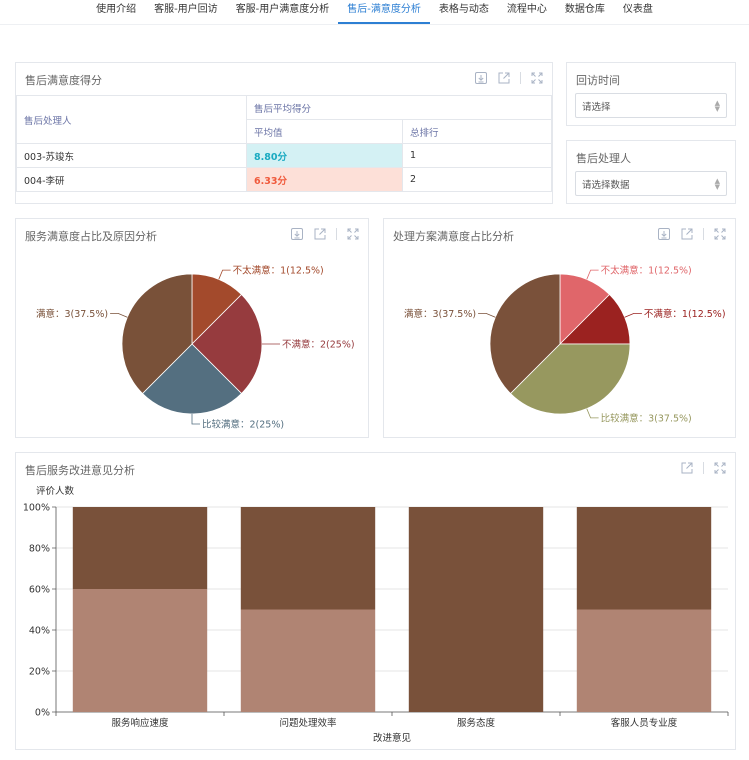 The height and width of the screenshot is (760, 749). I want to click on x-tick-label: 服务响应速度, so click(140, 723).